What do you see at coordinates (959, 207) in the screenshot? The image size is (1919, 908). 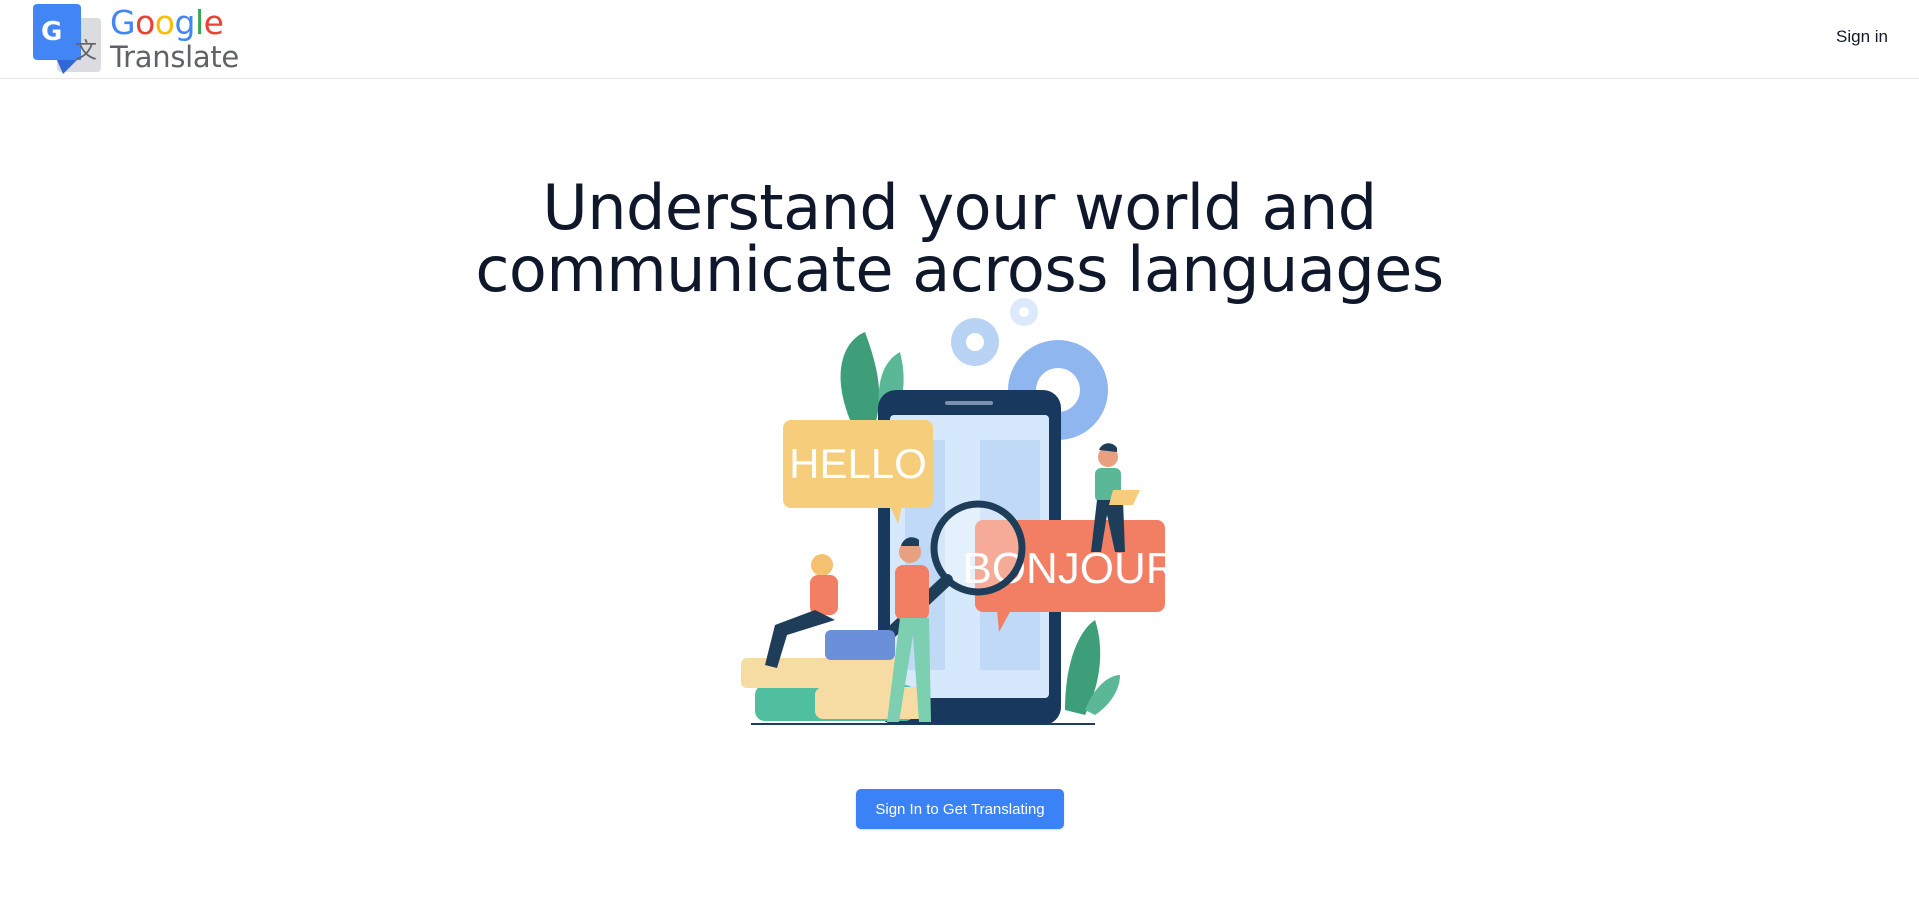 I see `headline-line-1: Understand your world and` at bounding box center [959, 207].